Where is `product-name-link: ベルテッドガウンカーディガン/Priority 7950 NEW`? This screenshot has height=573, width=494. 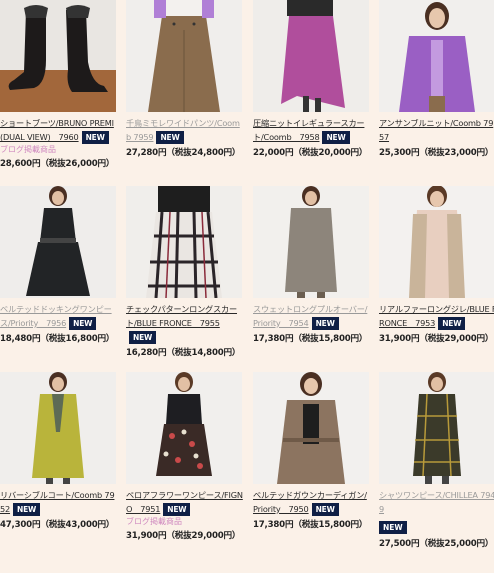 product-name-link: ベルテッドガウンカーディガン/Priority 7950 NEW is located at coordinates (312, 502).